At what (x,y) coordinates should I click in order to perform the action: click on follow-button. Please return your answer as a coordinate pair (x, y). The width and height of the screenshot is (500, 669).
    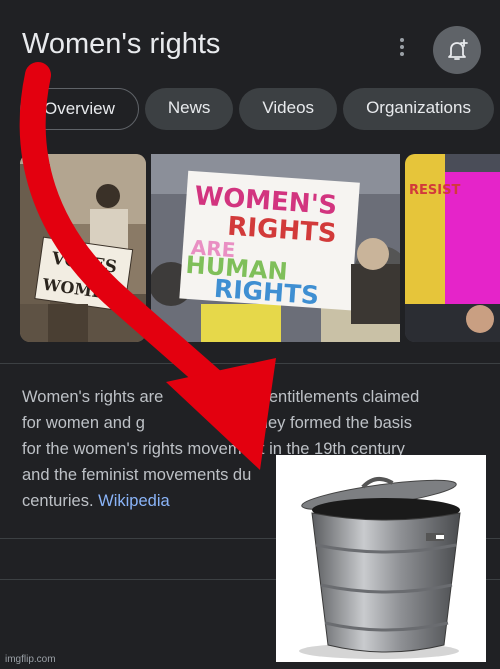
    Looking at the image, I should click on (457, 50).